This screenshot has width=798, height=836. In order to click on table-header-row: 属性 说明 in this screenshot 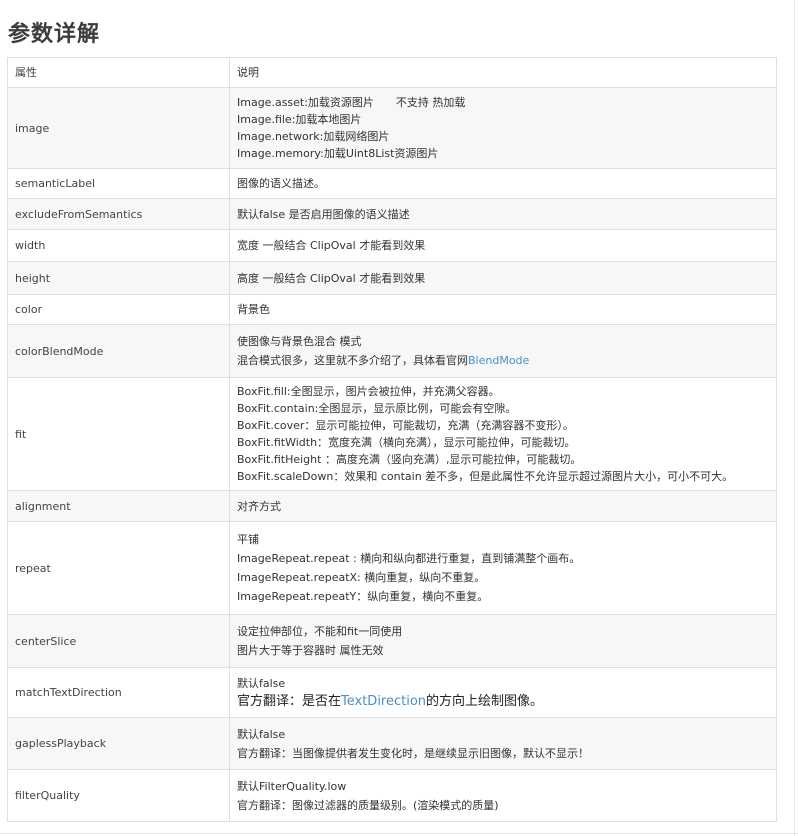, I will do `click(392, 72)`.